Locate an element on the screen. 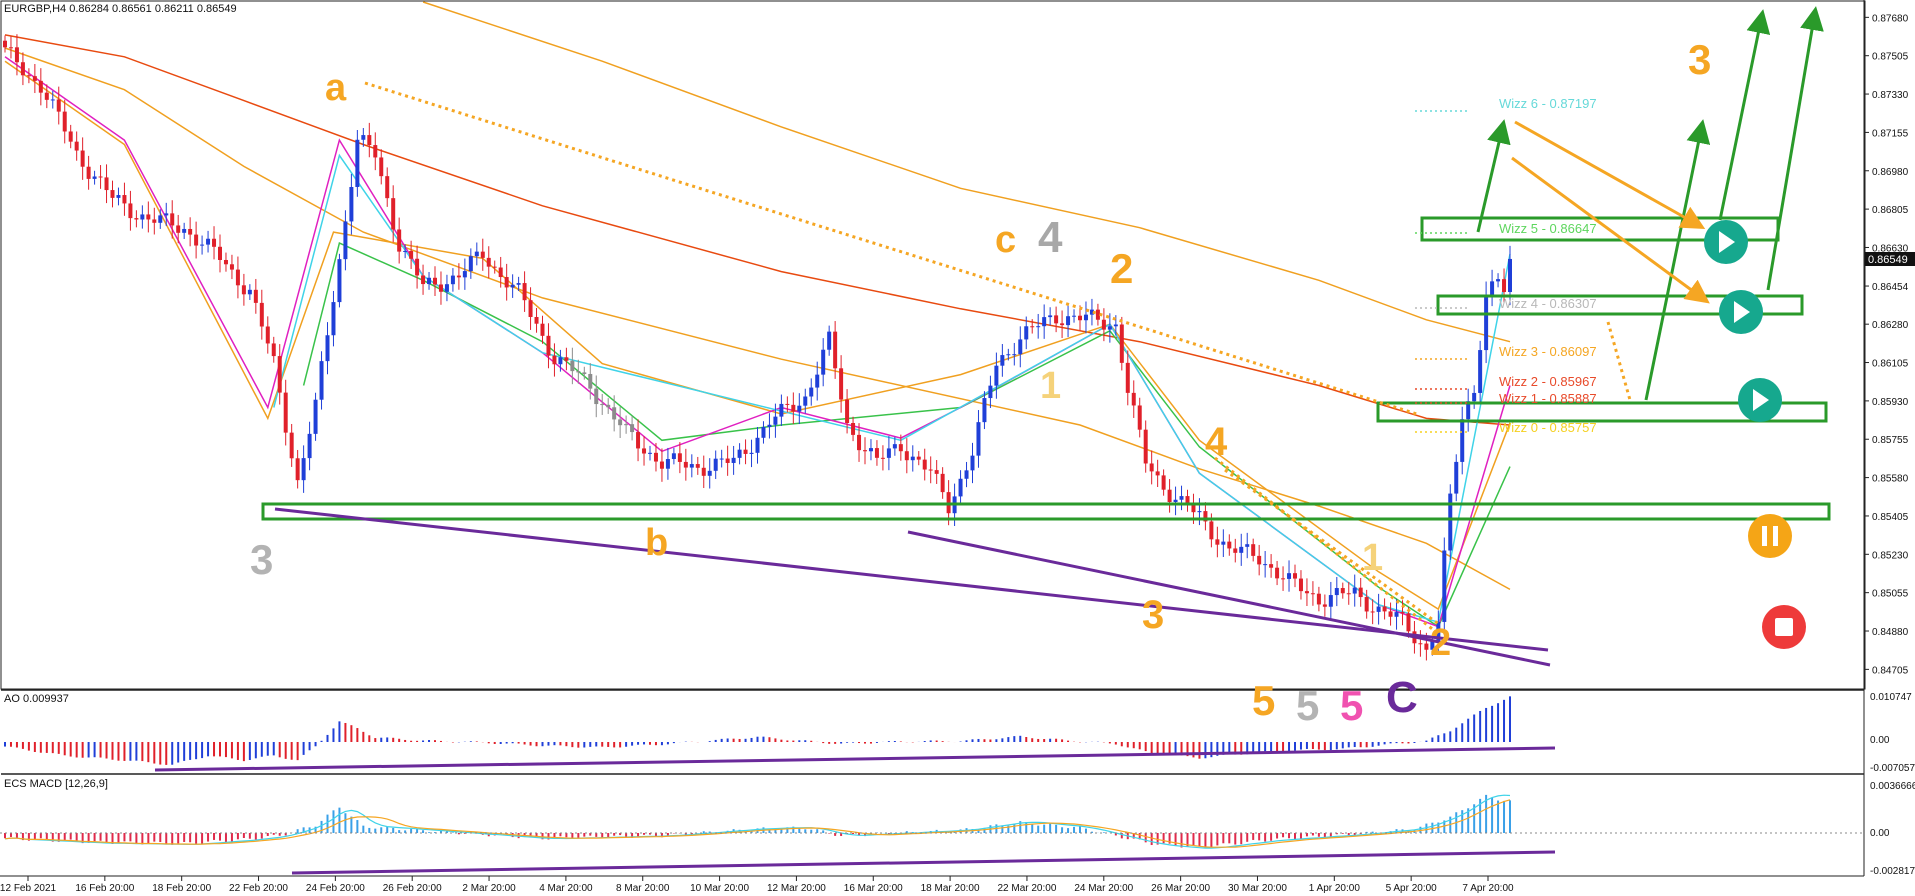 The height and width of the screenshot is (896, 1915). macd-tick-bottom: -0.0028175 is located at coordinates (1892, 871).